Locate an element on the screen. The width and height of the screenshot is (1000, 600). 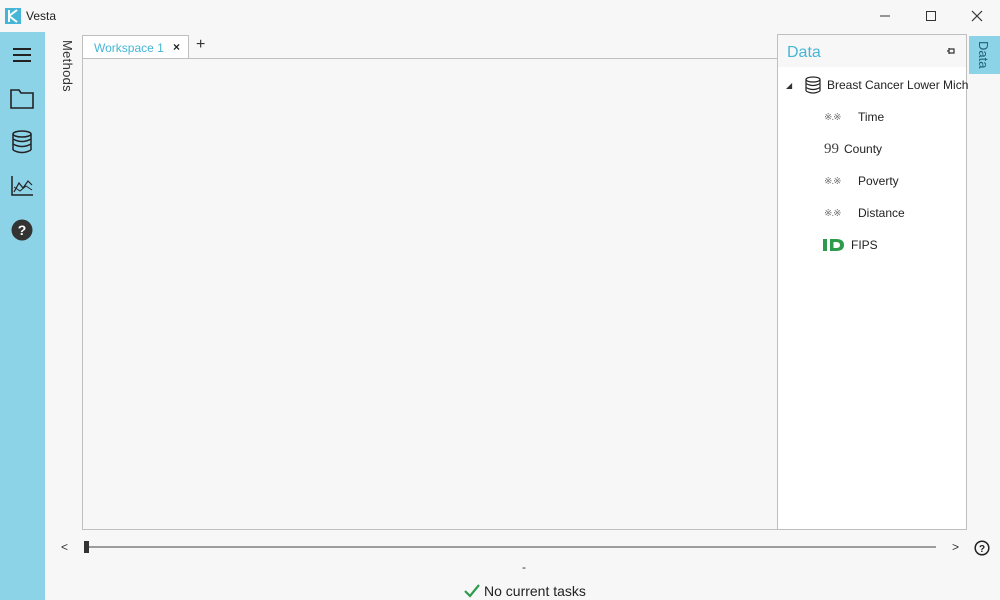
pin-icon is located at coordinates (951, 51).